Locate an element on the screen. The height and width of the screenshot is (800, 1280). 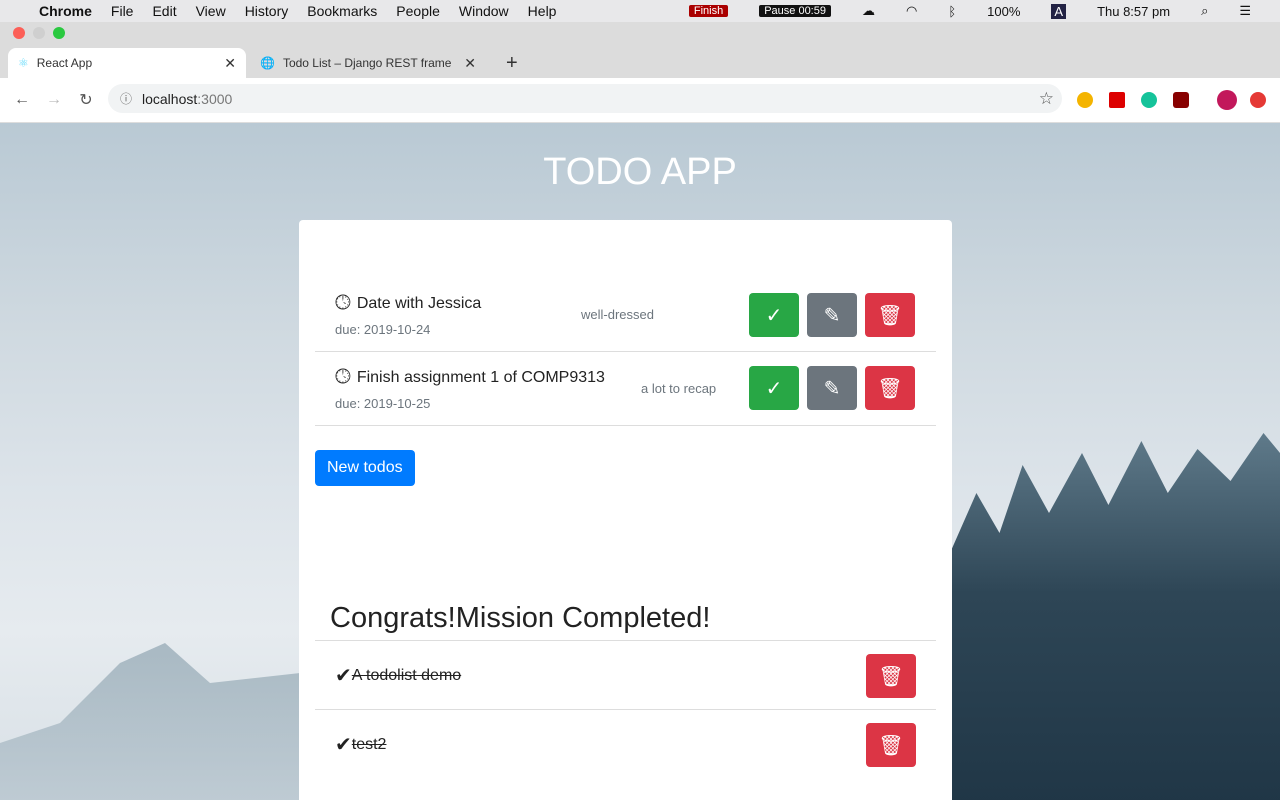
timer-button: Pause 00:59 is located at coordinates (795, 11).